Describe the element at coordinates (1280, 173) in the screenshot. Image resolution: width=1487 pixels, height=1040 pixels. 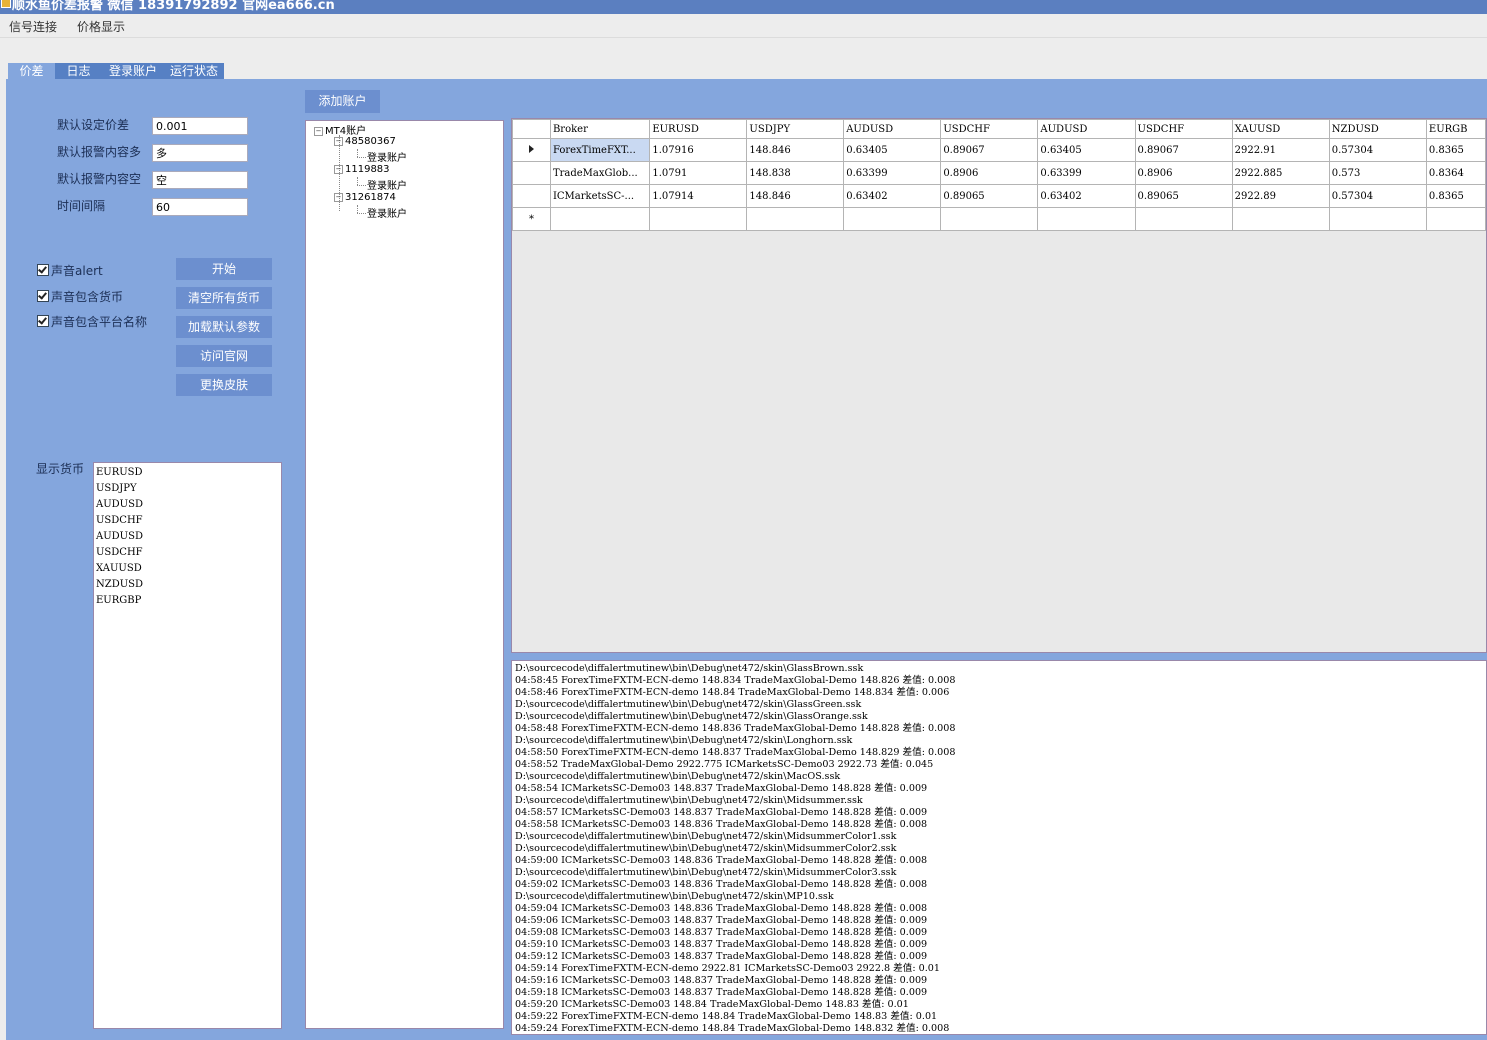
I see `table-cell: 2922.885` at that location.